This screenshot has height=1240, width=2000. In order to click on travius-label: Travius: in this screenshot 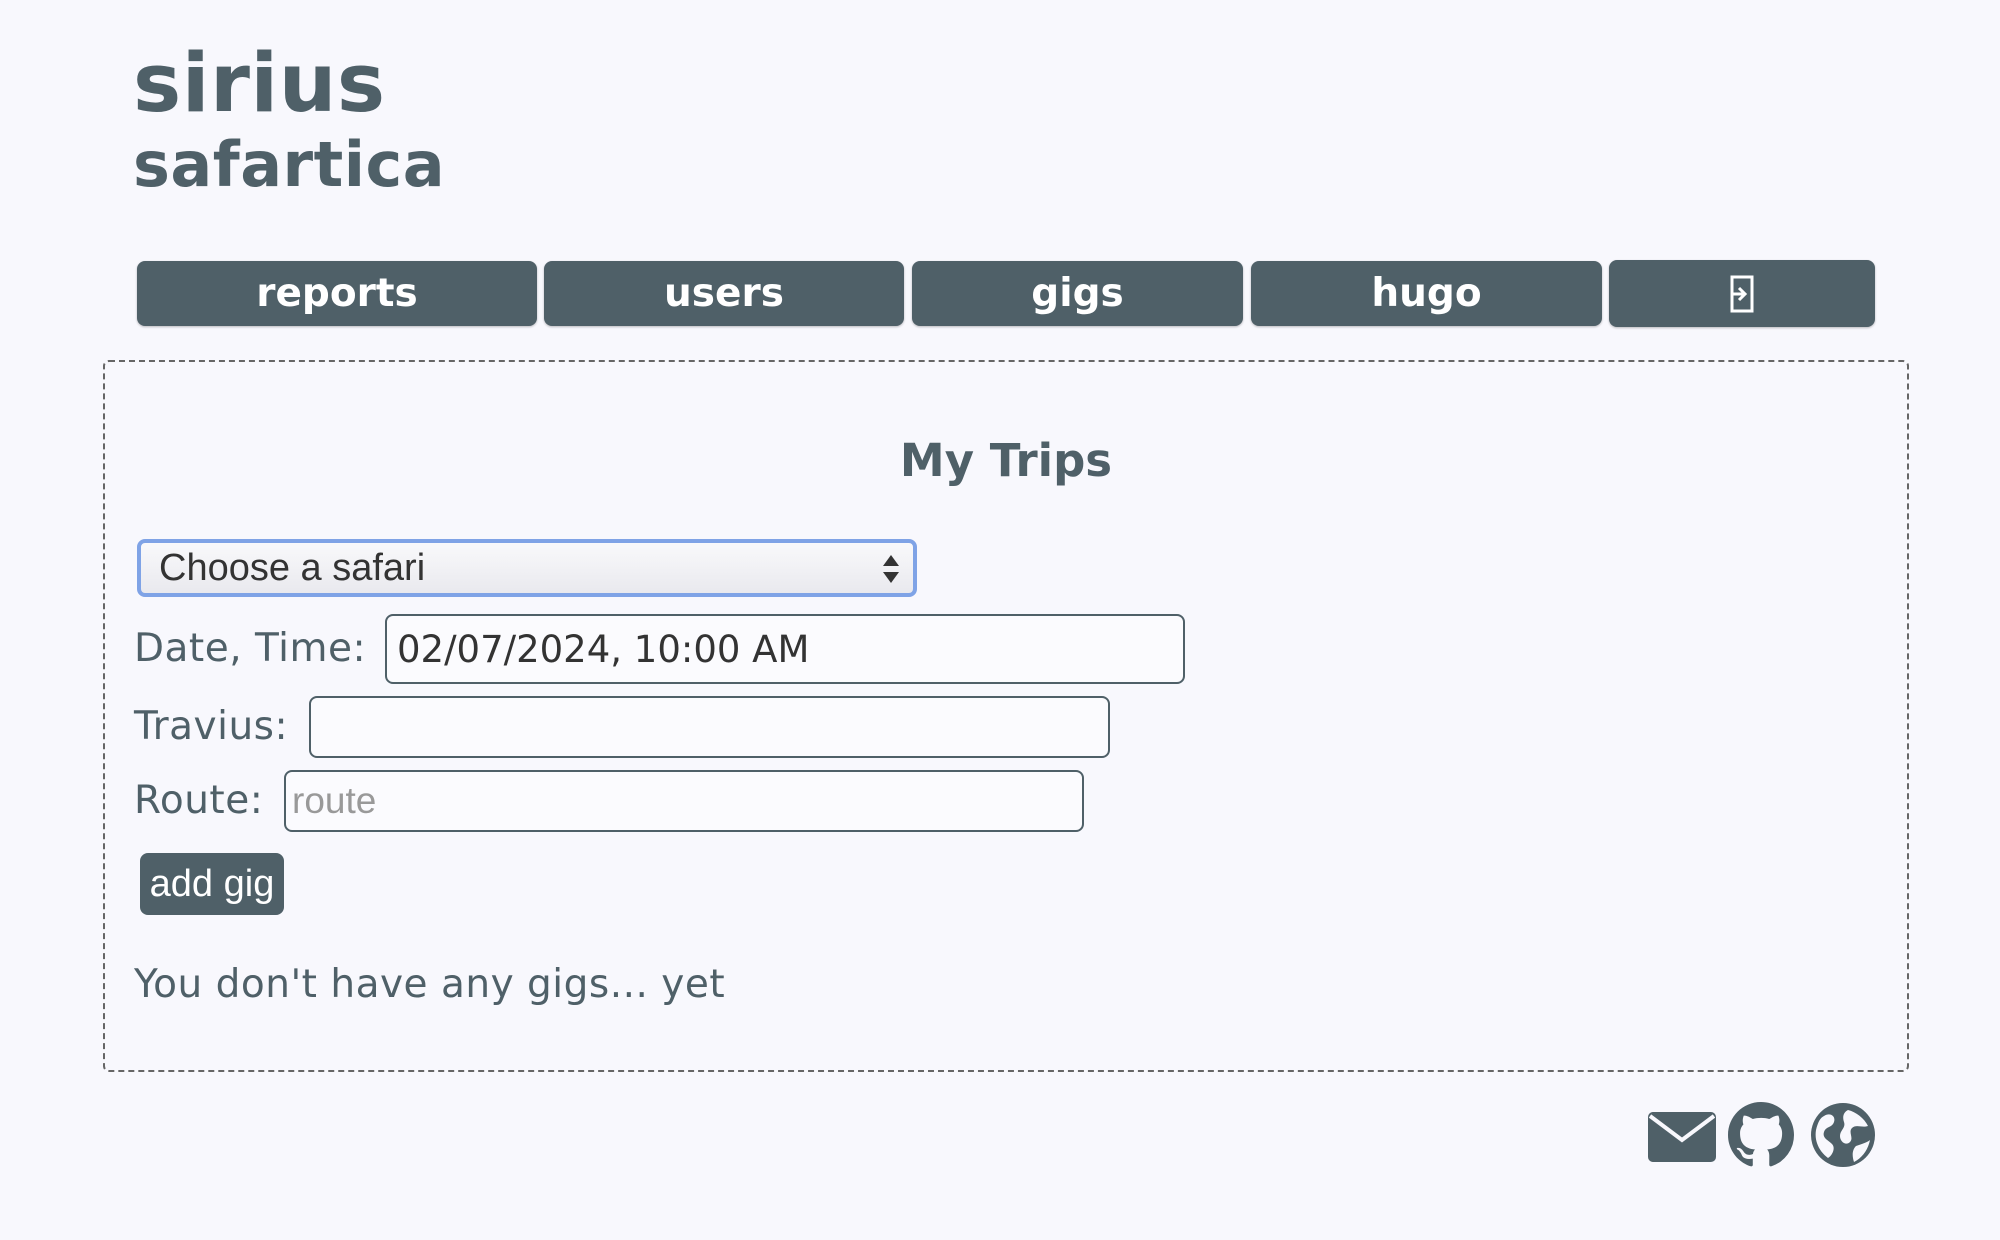, I will do `click(211, 726)`.